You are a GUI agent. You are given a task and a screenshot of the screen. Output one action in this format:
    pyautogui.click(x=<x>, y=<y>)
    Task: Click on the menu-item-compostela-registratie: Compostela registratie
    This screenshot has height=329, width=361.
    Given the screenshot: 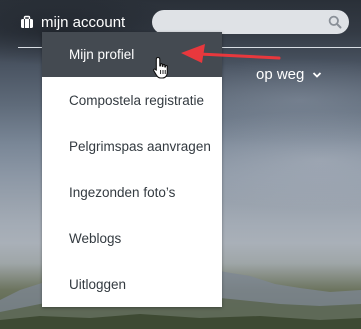 What is the action you would take?
    pyautogui.click(x=132, y=100)
    